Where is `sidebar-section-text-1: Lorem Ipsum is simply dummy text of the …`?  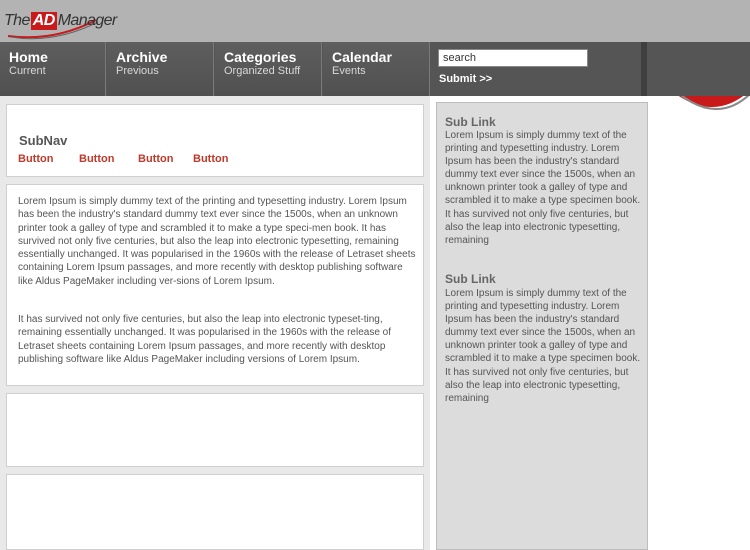
sidebar-section-text-1: Lorem Ipsum is simply dummy text of the … is located at coordinates (543, 188).